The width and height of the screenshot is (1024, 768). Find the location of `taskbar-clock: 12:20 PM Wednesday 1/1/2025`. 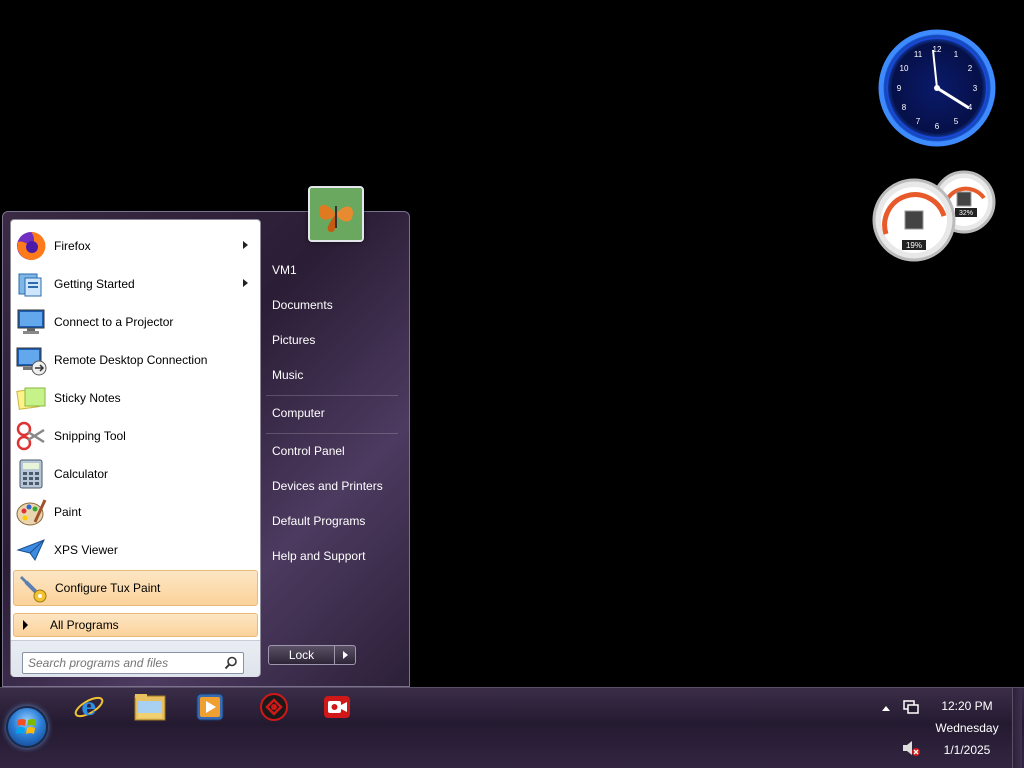

taskbar-clock: 12:20 PM Wednesday 1/1/2025 is located at coordinates (967, 728).